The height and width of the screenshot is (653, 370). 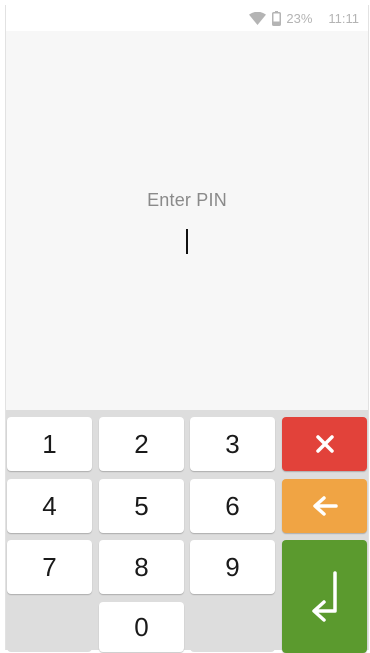 What do you see at coordinates (232, 506) in the screenshot?
I see `key-6: 6` at bounding box center [232, 506].